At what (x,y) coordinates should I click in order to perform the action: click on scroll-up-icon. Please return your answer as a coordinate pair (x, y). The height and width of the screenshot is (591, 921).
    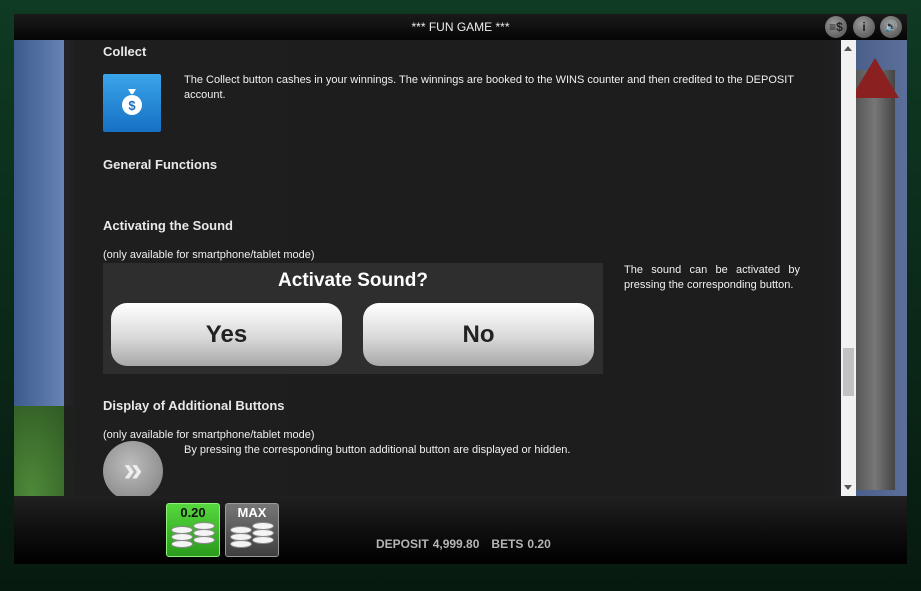
    Looking at the image, I should click on (848, 48).